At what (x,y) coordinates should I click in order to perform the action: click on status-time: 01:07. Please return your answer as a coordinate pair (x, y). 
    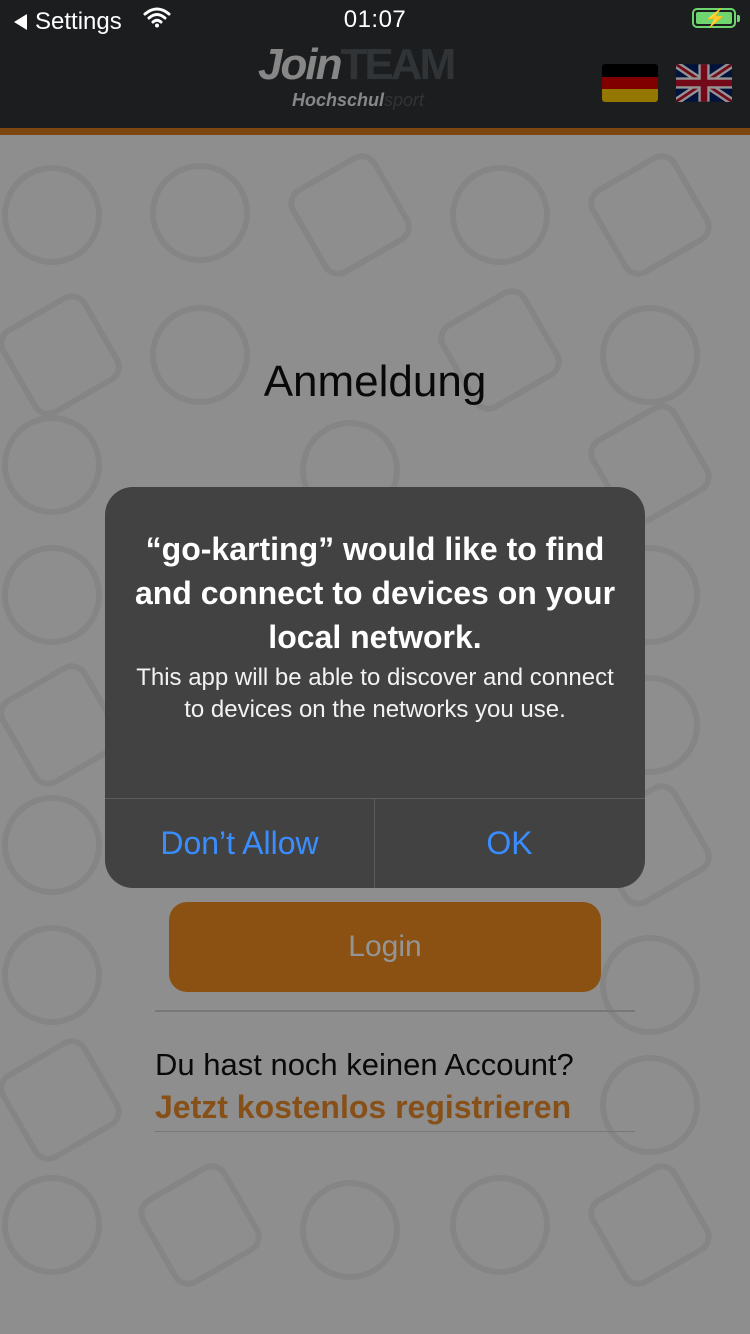
    Looking at the image, I should click on (375, 19).